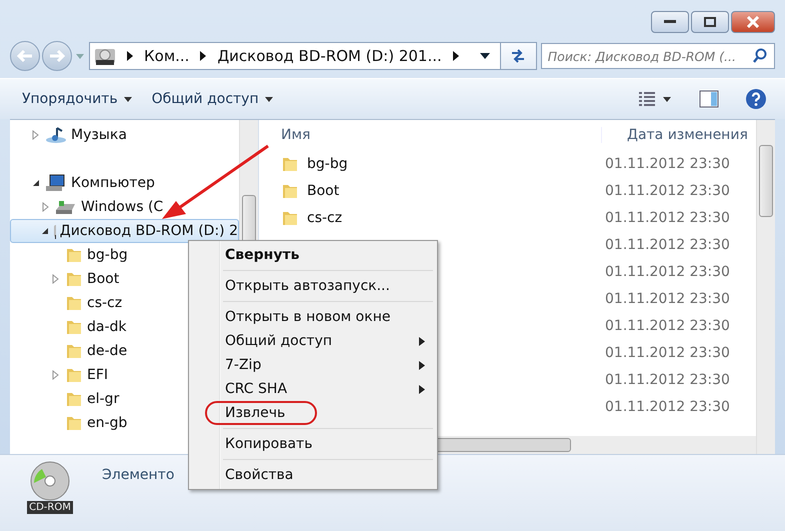 The image size is (785, 531). I want to click on forward-arrow-icon, so click(57, 56).